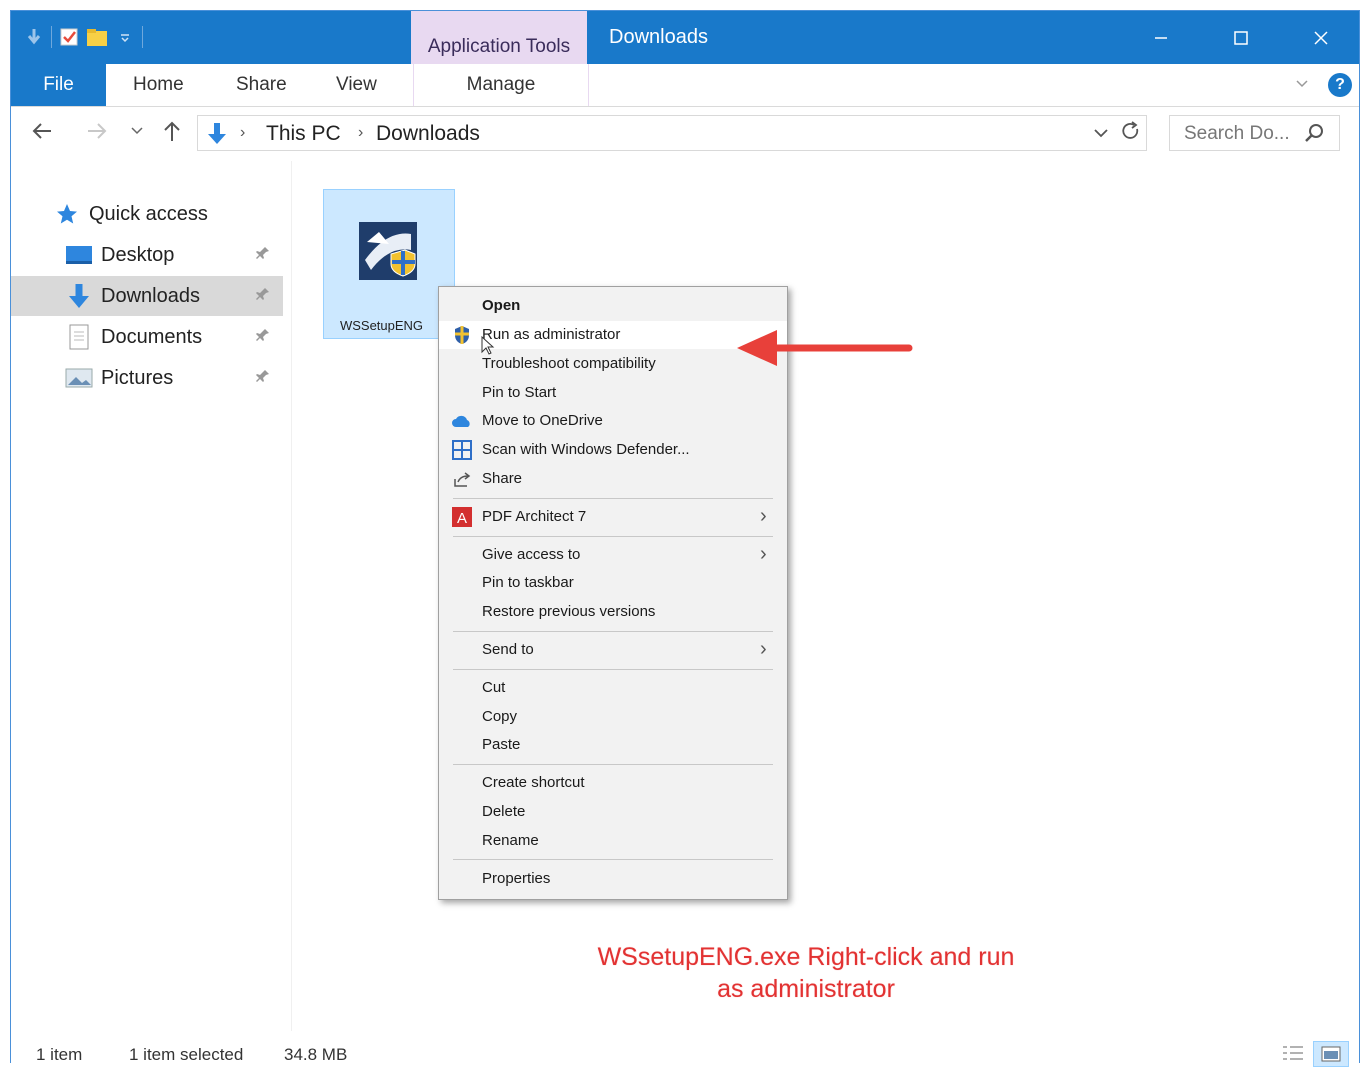 The image size is (1363, 1071). I want to click on large-icons-view-icon, so click(1331, 1054).